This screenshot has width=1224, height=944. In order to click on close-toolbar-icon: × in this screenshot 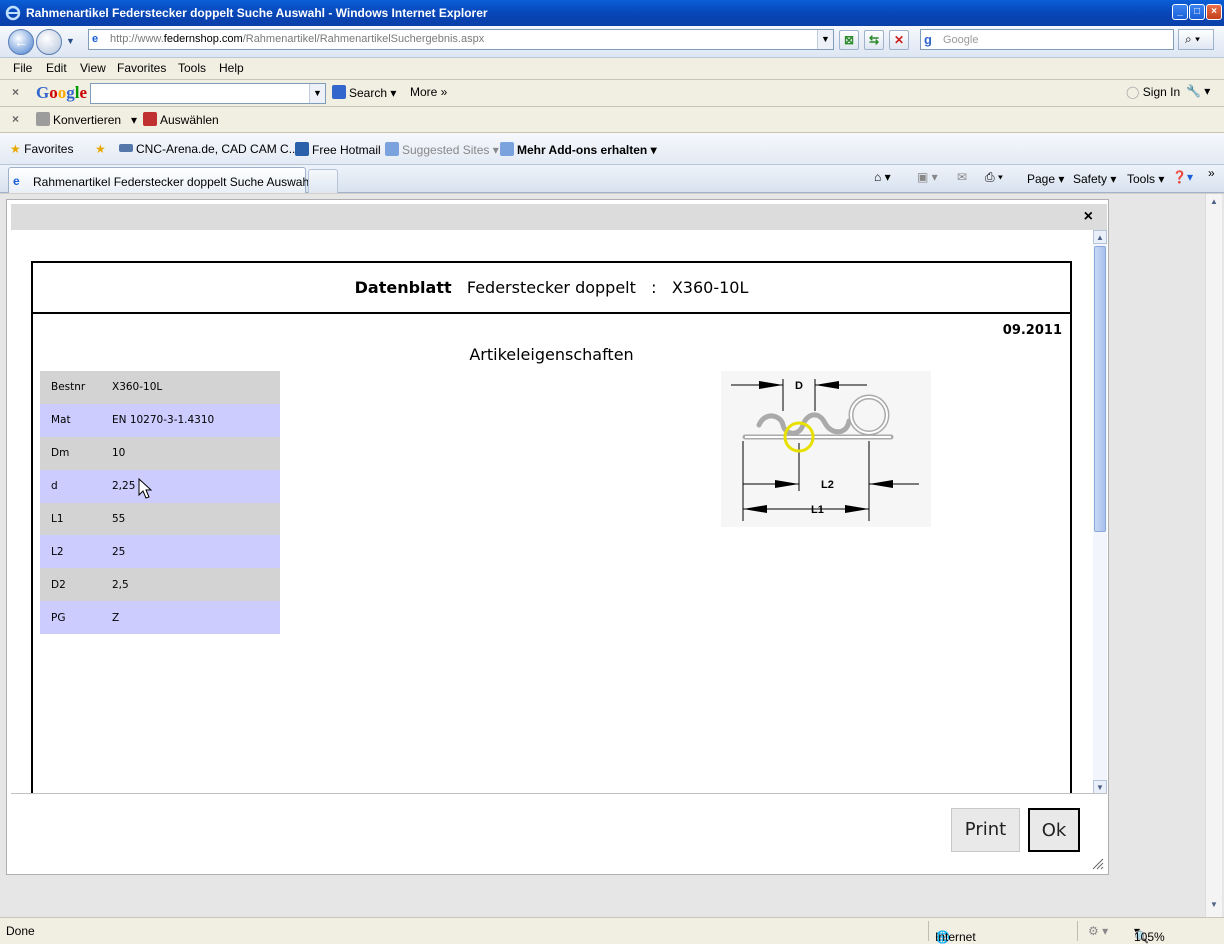, I will do `click(15, 92)`.